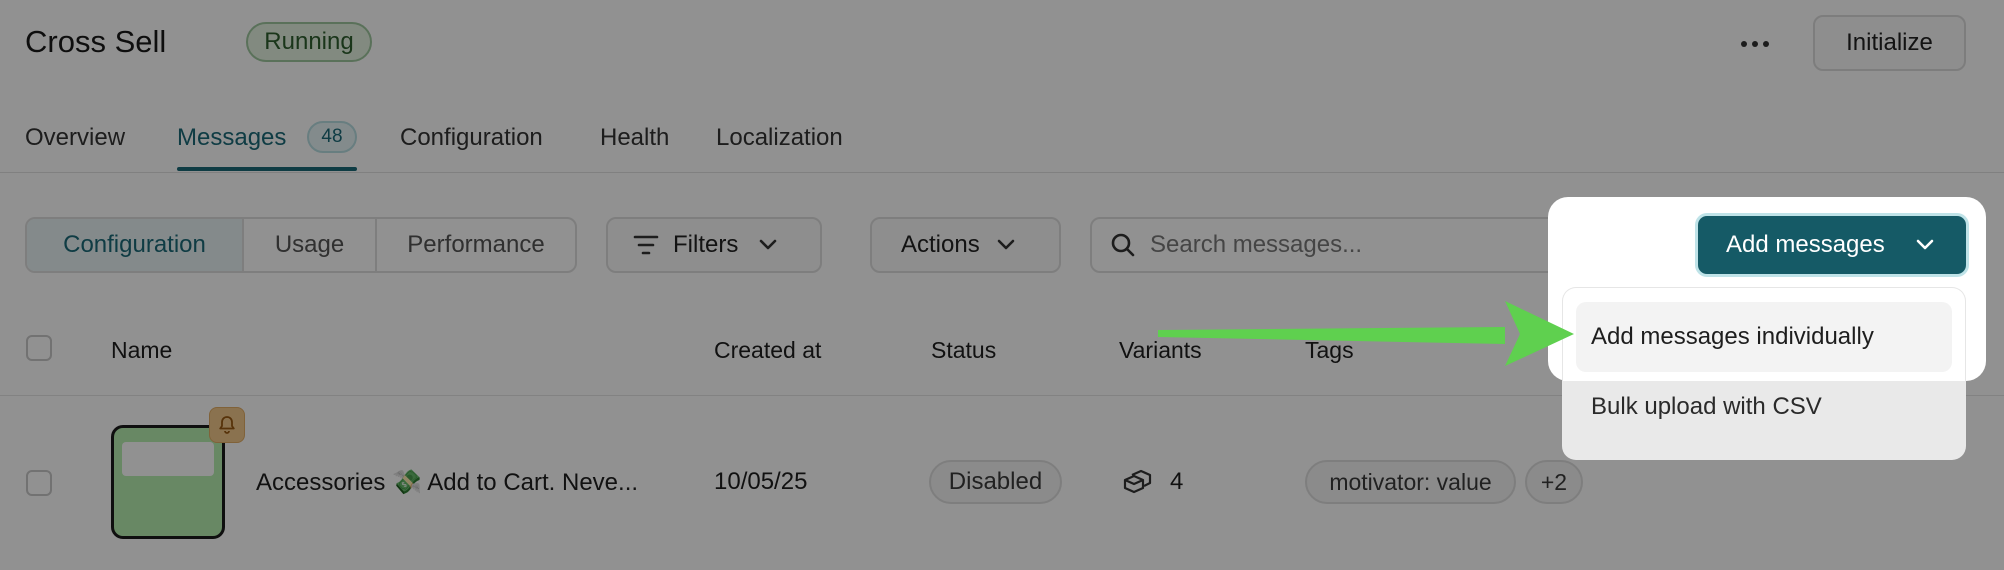  What do you see at coordinates (1925, 244) in the screenshot?
I see `chevron-down-icon` at bounding box center [1925, 244].